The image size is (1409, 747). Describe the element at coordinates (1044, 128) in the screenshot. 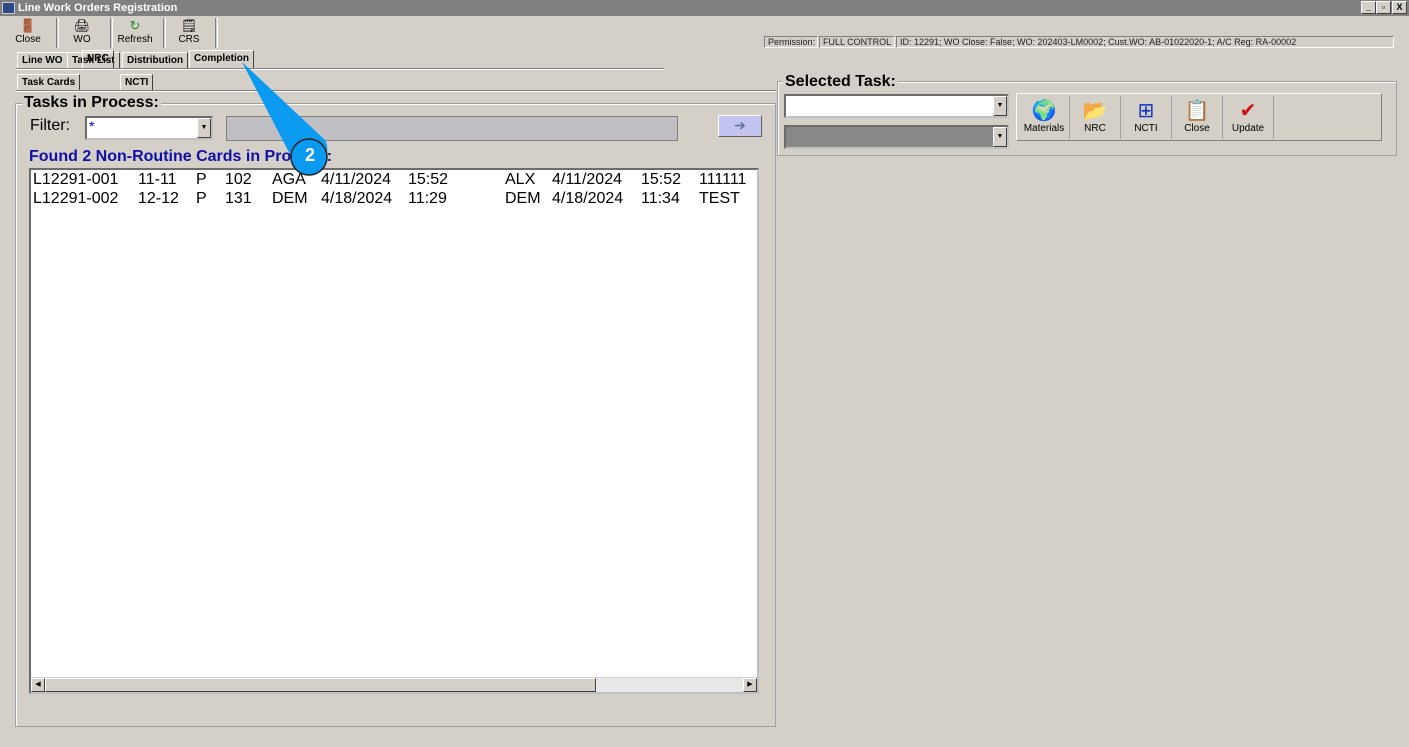

I see `label: Materials` at that location.